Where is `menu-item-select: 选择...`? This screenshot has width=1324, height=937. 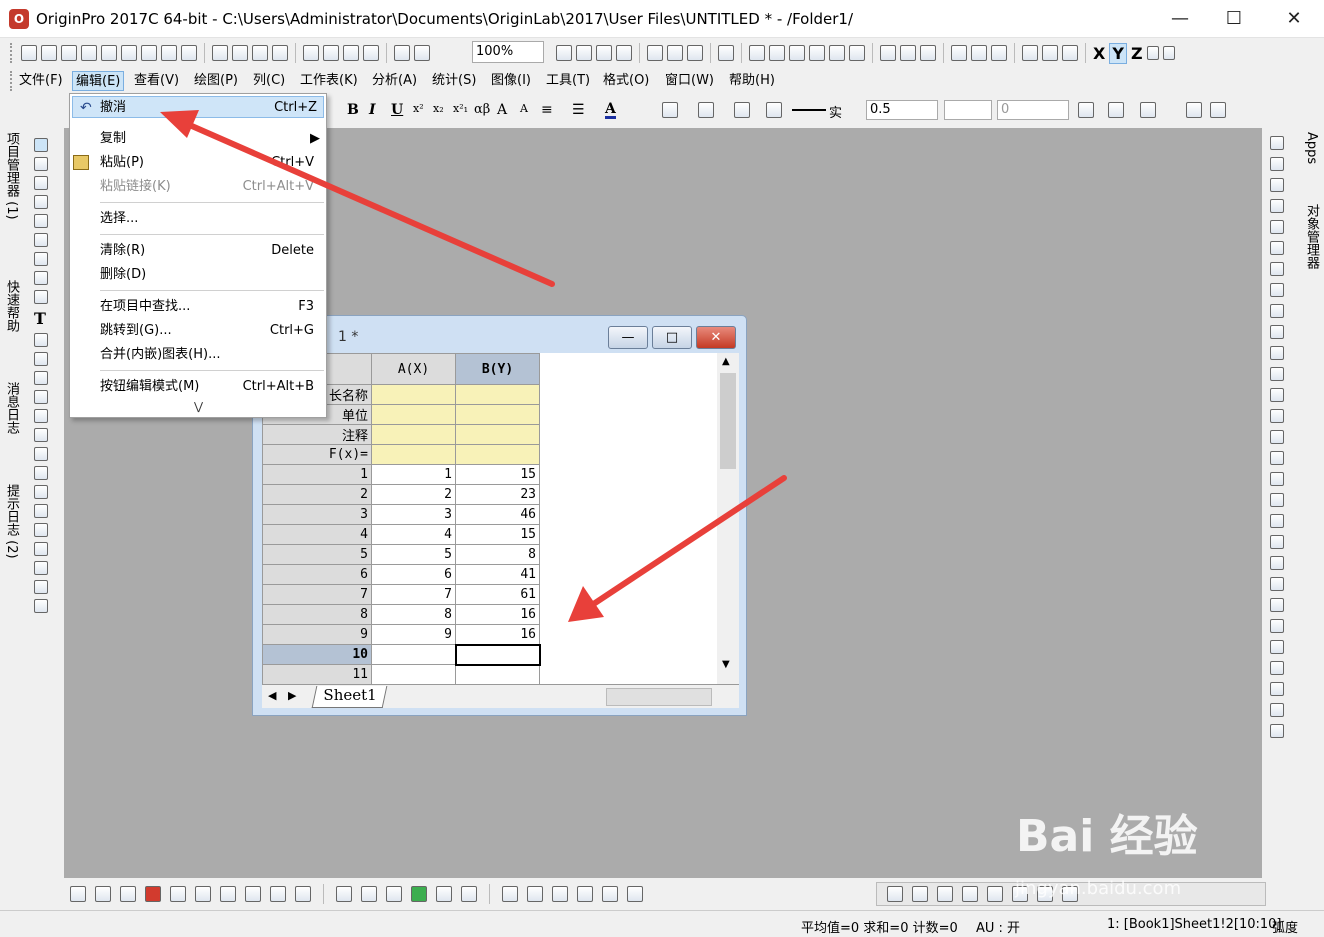
menu-item-select: 选择... is located at coordinates (210, 219).